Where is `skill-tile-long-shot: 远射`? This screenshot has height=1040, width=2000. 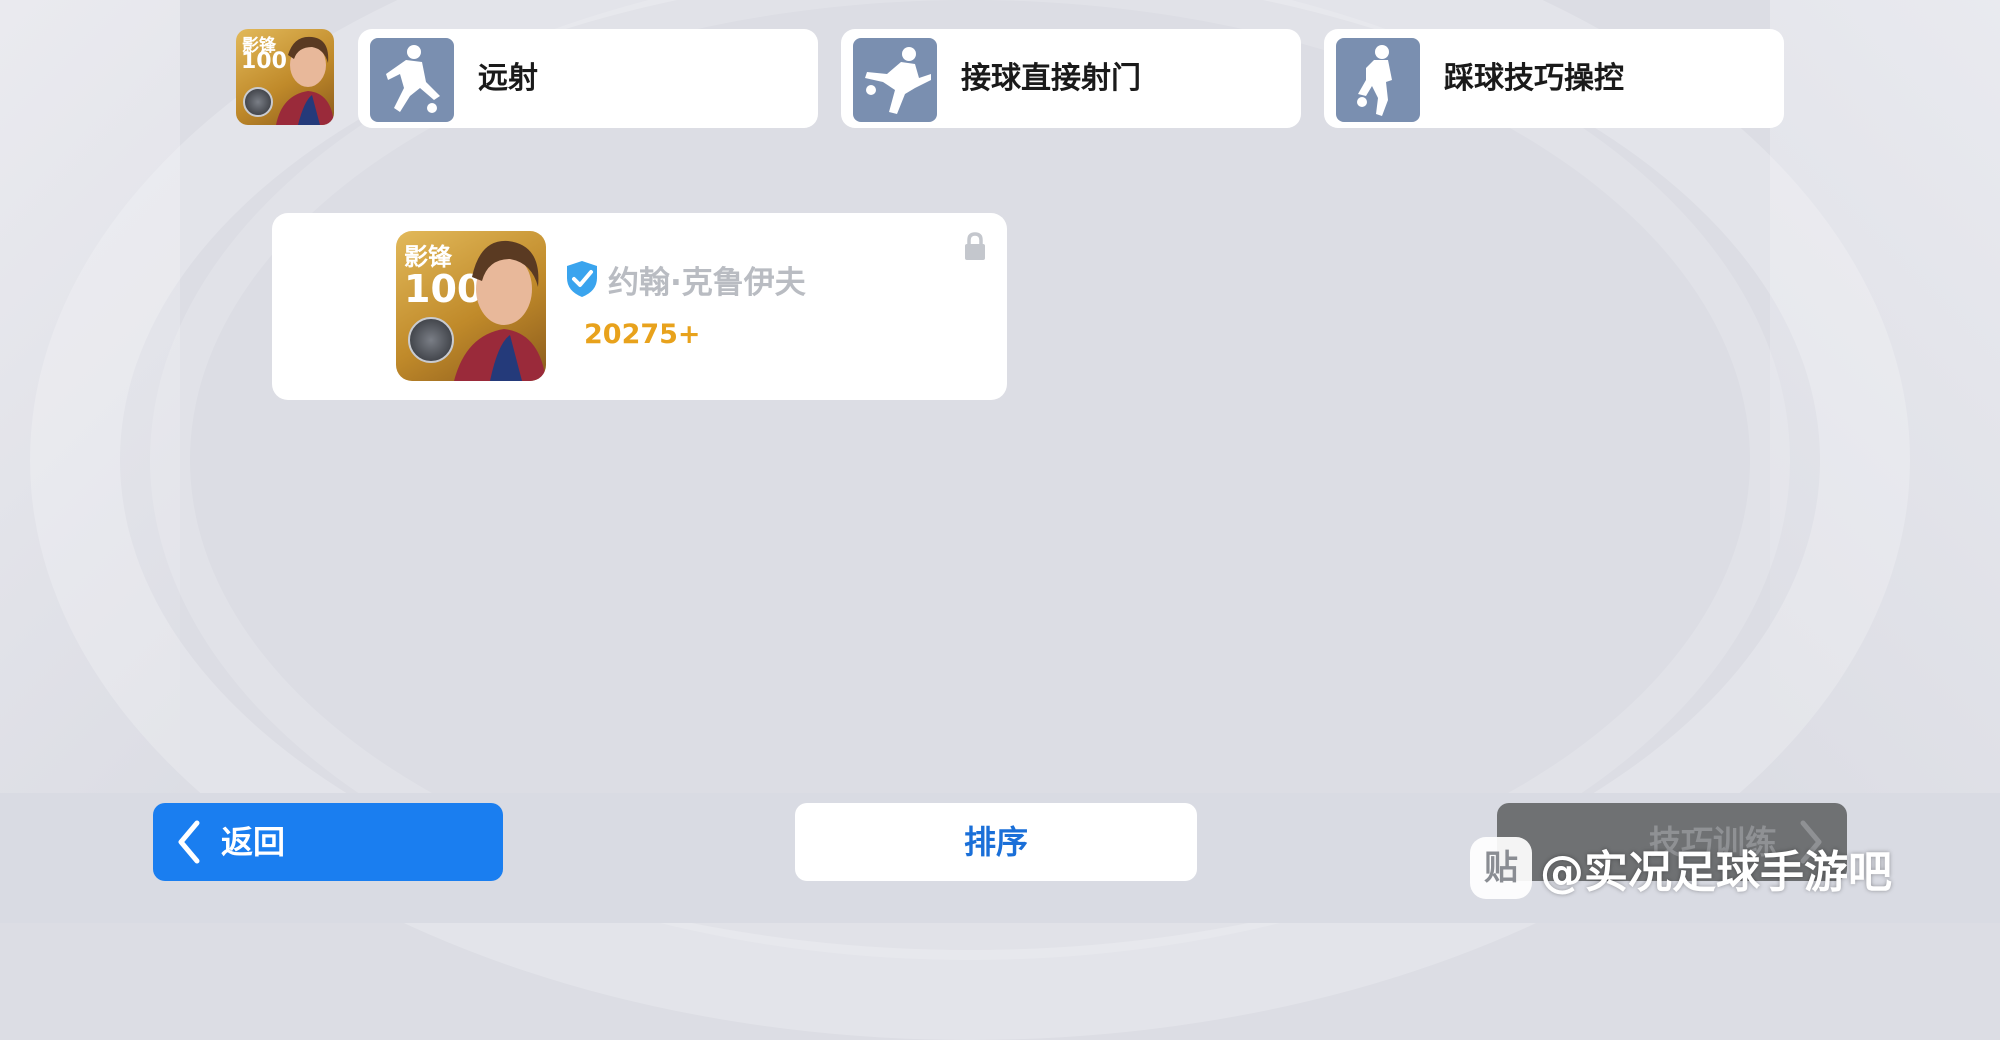
skill-tile-long-shot: 远射 is located at coordinates (588, 78).